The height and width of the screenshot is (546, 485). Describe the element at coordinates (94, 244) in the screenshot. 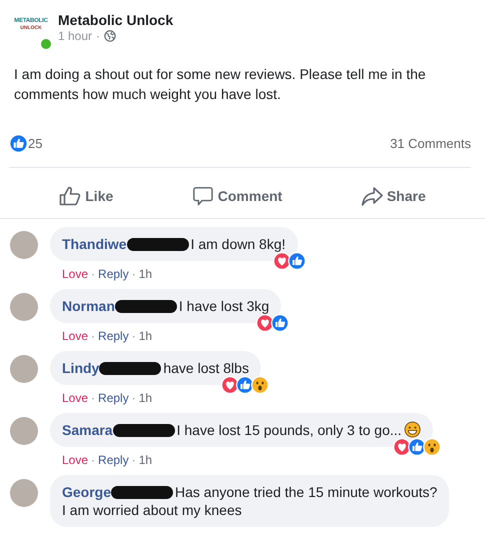

I see `commenter-name: Thandiwe` at that location.